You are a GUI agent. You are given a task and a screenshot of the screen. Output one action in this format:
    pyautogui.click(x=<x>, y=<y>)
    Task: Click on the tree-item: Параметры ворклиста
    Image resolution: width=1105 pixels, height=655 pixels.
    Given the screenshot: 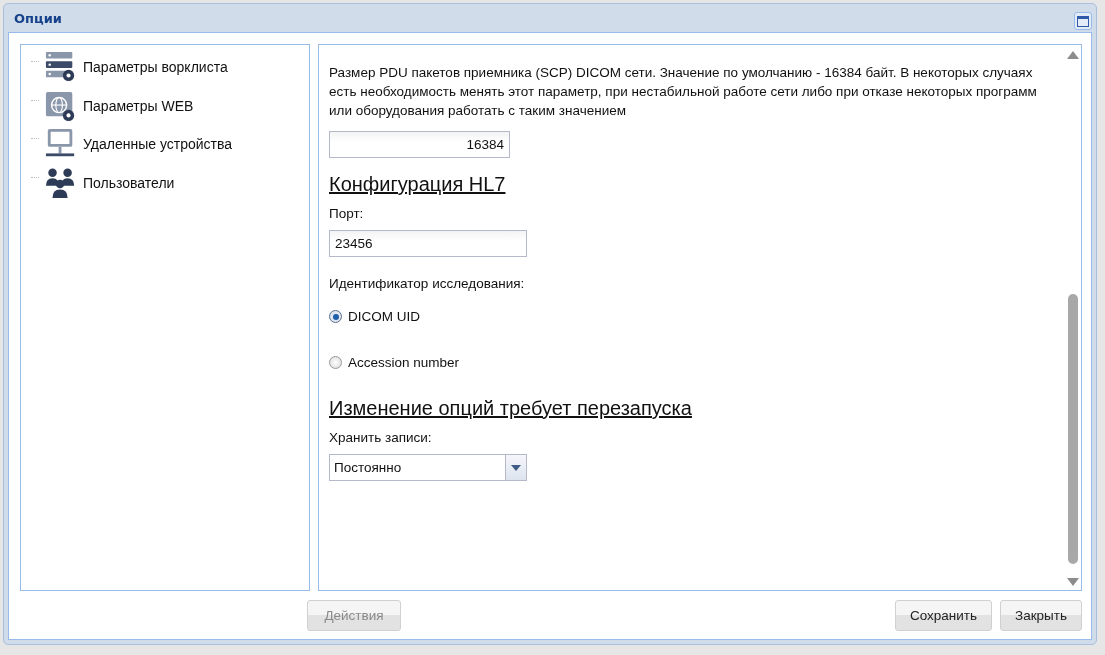 What is the action you would take?
    pyautogui.click(x=170, y=67)
    